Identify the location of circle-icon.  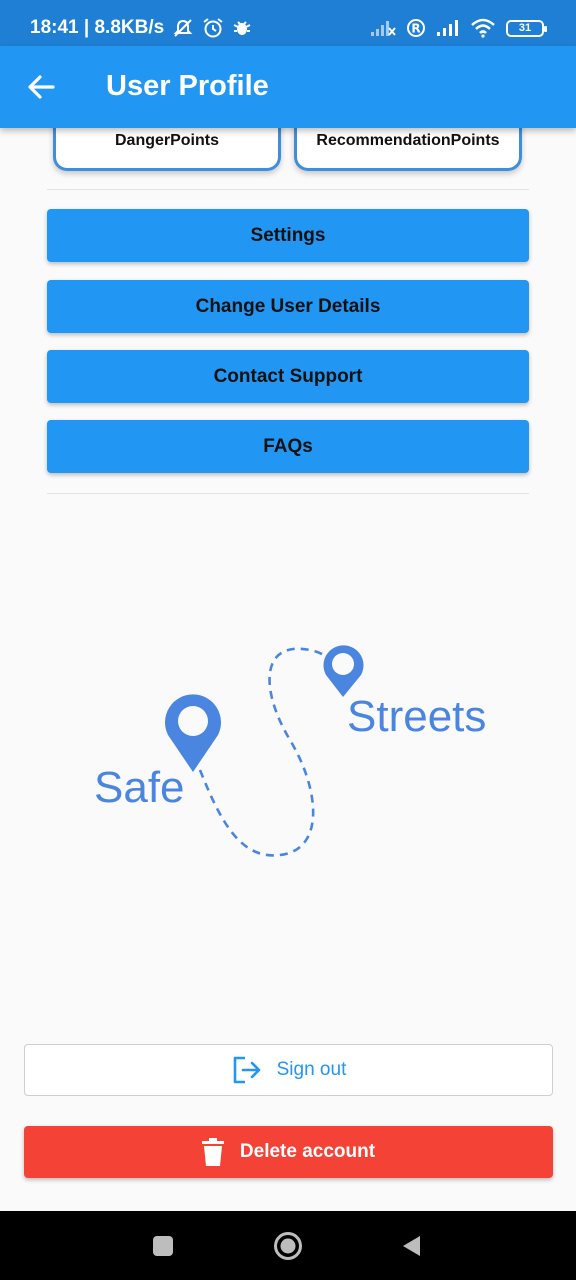
(288, 1245).